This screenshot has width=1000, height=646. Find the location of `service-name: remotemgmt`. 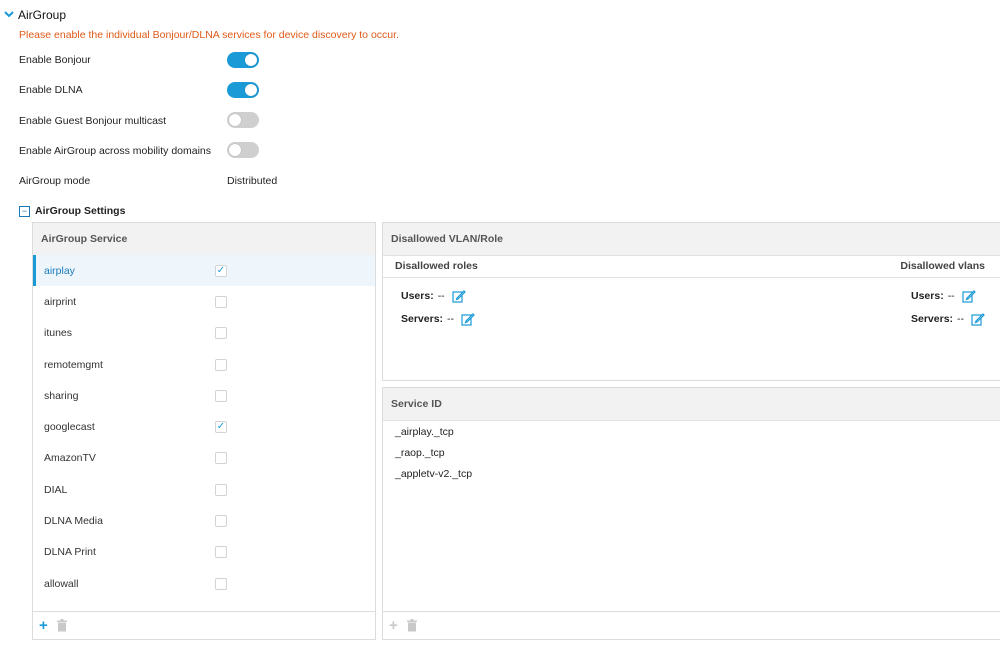

service-name: remotemgmt is located at coordinates (73, 364).